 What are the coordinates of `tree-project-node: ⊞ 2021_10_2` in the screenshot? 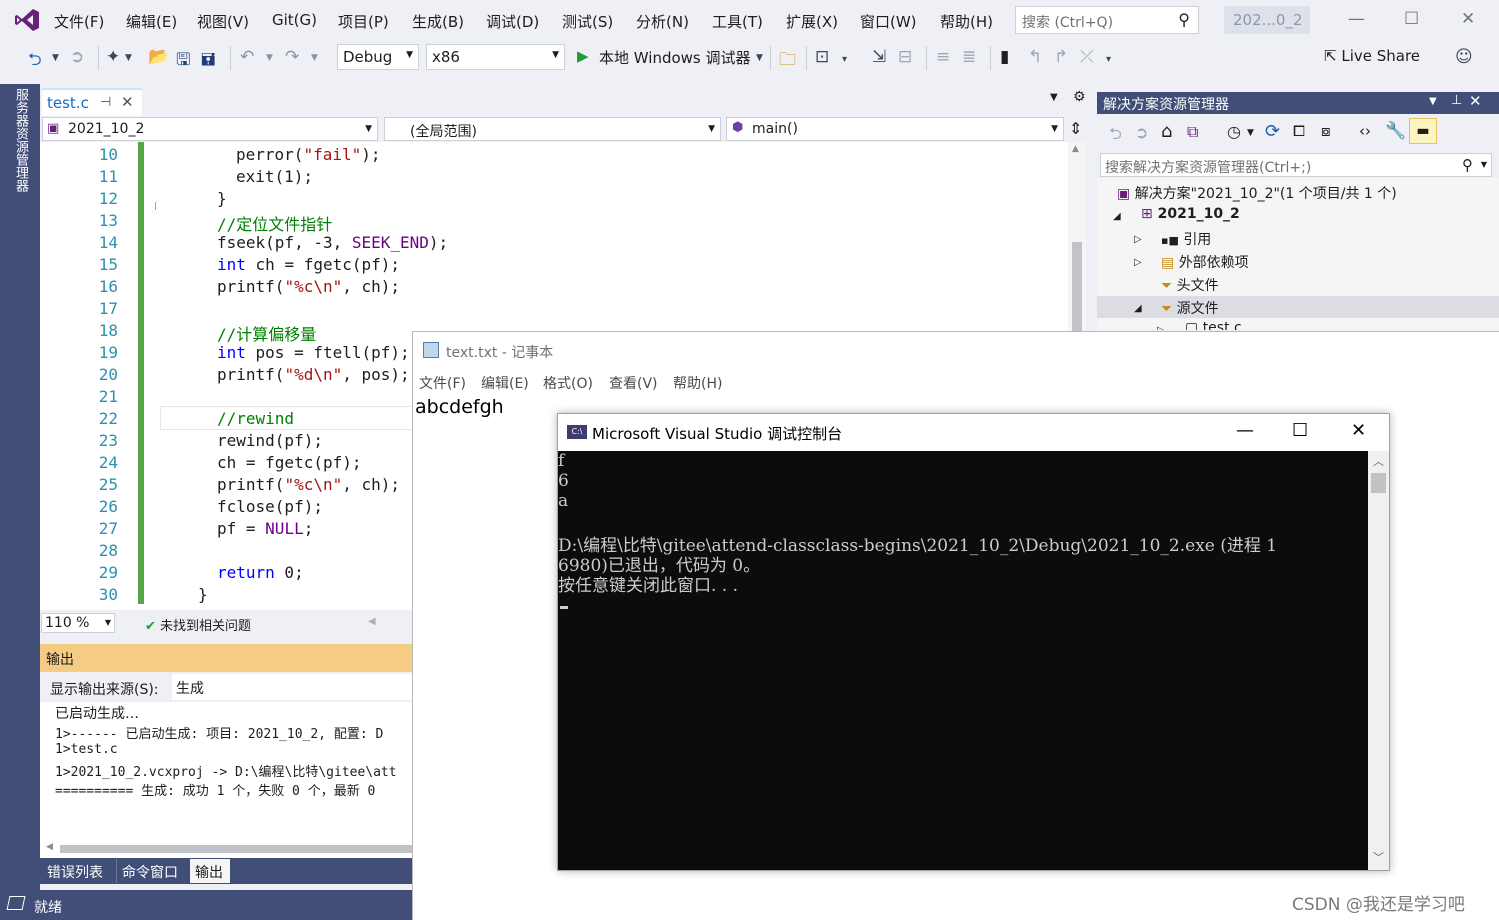 It's located at (1190, 214).